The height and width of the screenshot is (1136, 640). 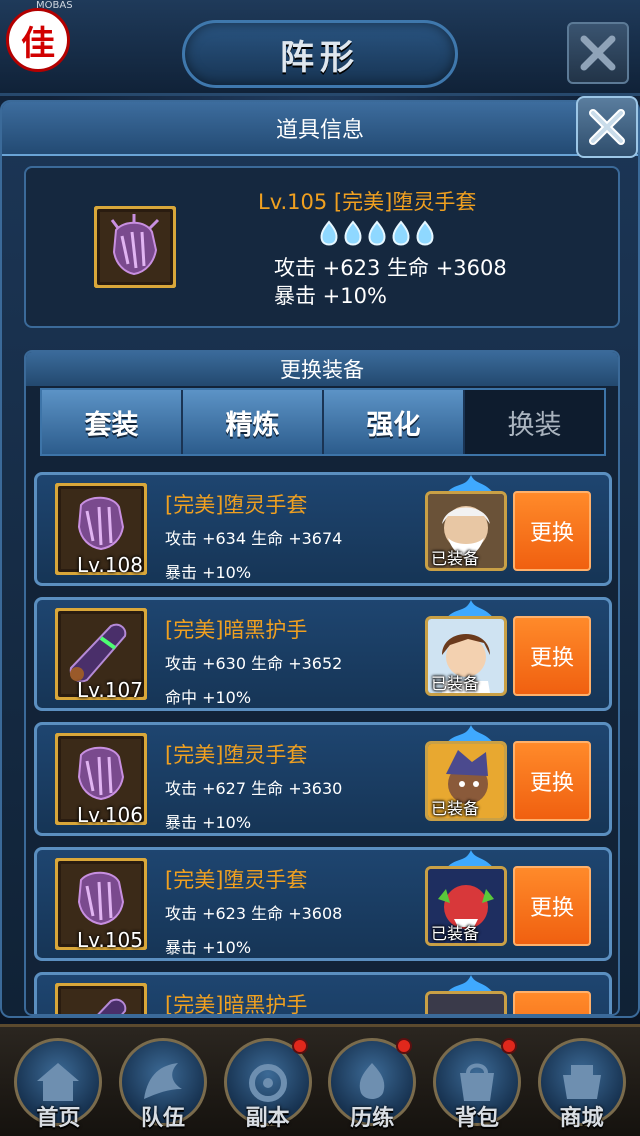 I want to click on nav-team: 队伍, so click(x=163, y=1082).